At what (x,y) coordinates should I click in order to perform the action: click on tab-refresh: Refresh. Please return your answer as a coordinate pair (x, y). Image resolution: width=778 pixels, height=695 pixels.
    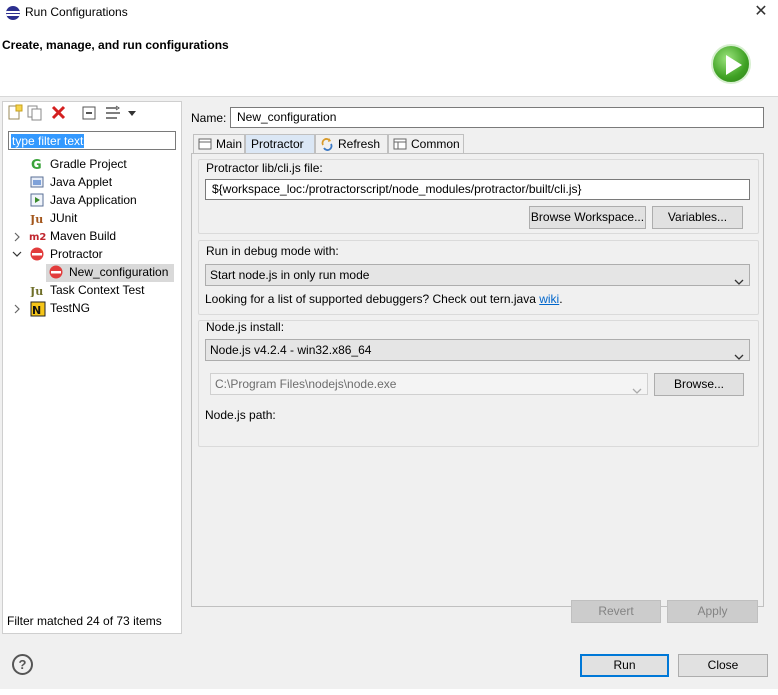
    Looking at the image, I should click on (351, 144).